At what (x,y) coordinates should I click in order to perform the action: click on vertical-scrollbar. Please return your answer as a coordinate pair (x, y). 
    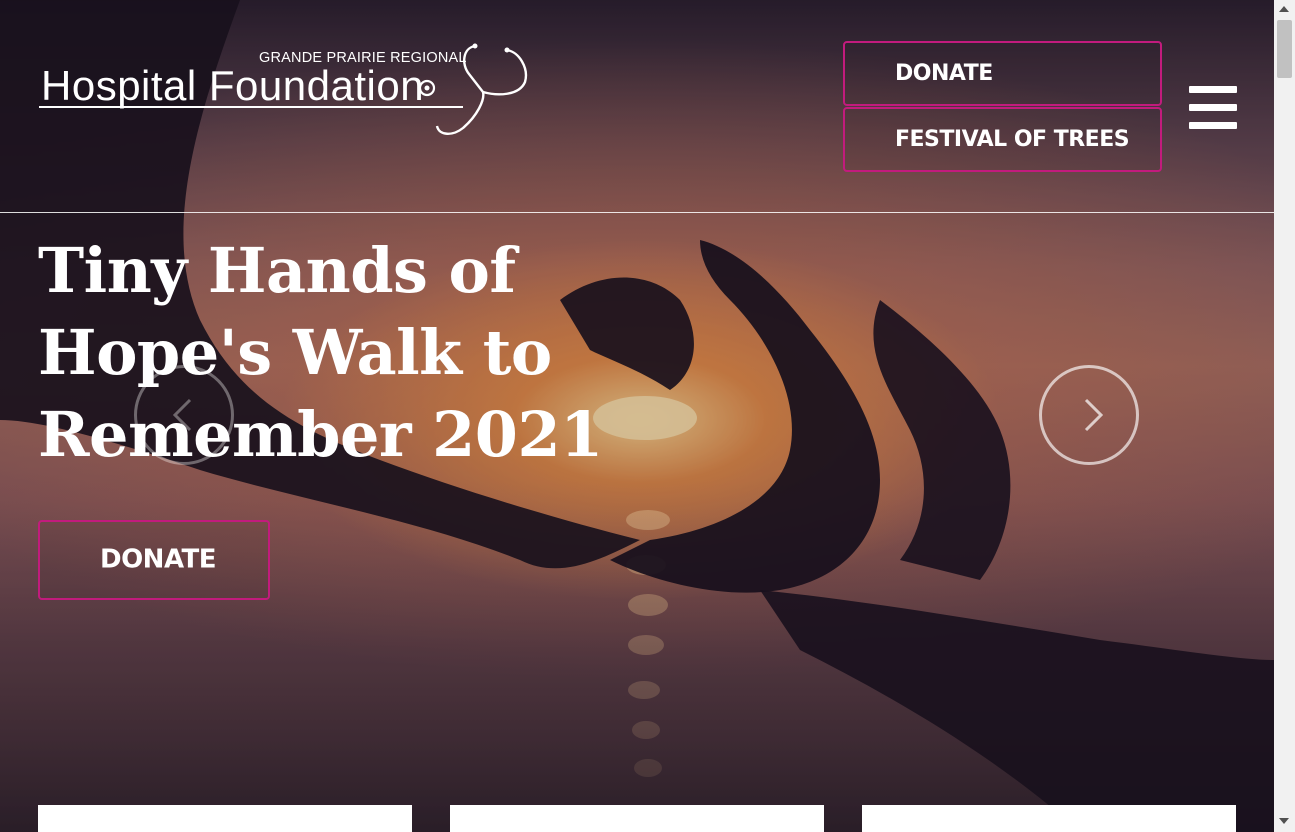
    Looking at the image, I should click on (1284, 416).